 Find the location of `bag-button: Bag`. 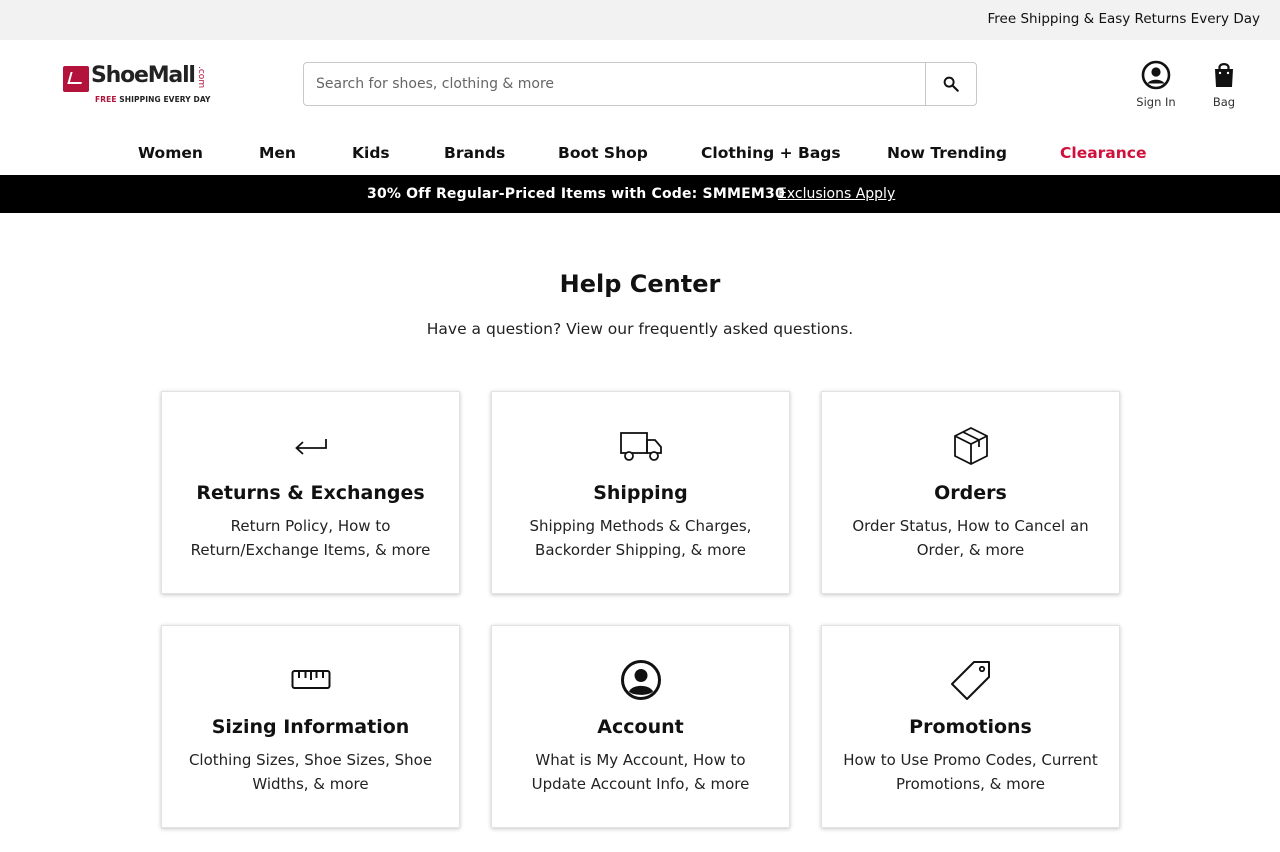

bag-button: Bag is located at coordinates (1224, 84).